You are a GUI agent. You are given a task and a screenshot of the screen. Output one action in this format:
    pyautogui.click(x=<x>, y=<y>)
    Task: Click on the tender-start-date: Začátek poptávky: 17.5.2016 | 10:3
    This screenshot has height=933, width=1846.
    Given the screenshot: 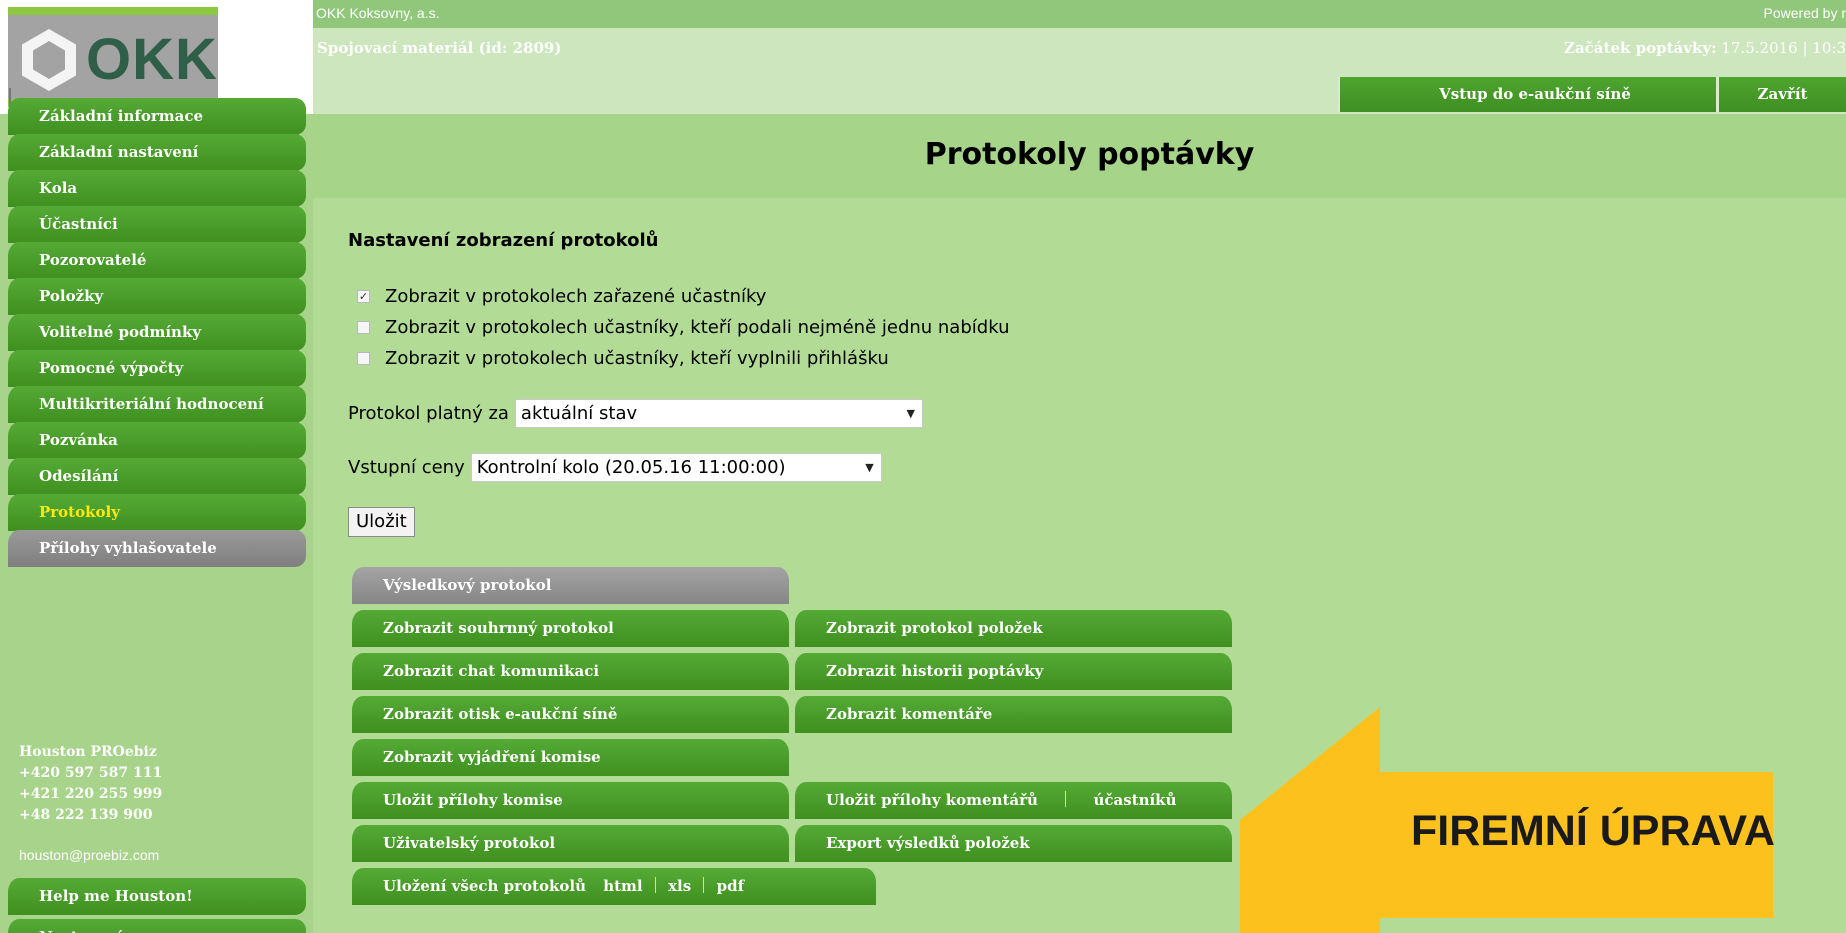 What is the action you would take?
    pyautogui.click(x=1705, y=48)
    